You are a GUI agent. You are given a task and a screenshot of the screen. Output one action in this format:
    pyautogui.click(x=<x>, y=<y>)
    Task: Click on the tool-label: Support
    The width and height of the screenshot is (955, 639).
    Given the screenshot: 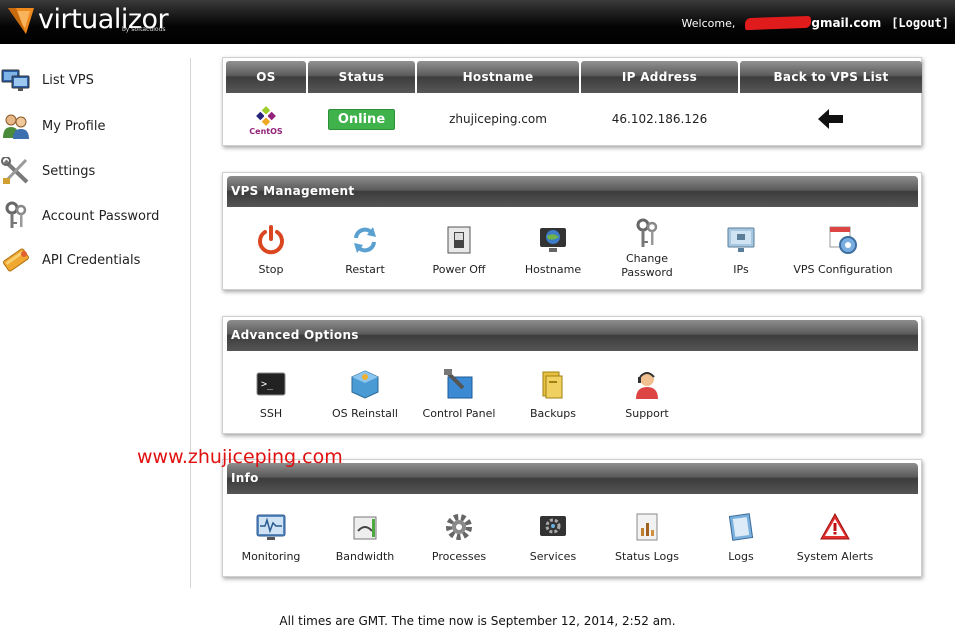 What is the action you would take?
    pyautogui.click(x=647, y=413)
    